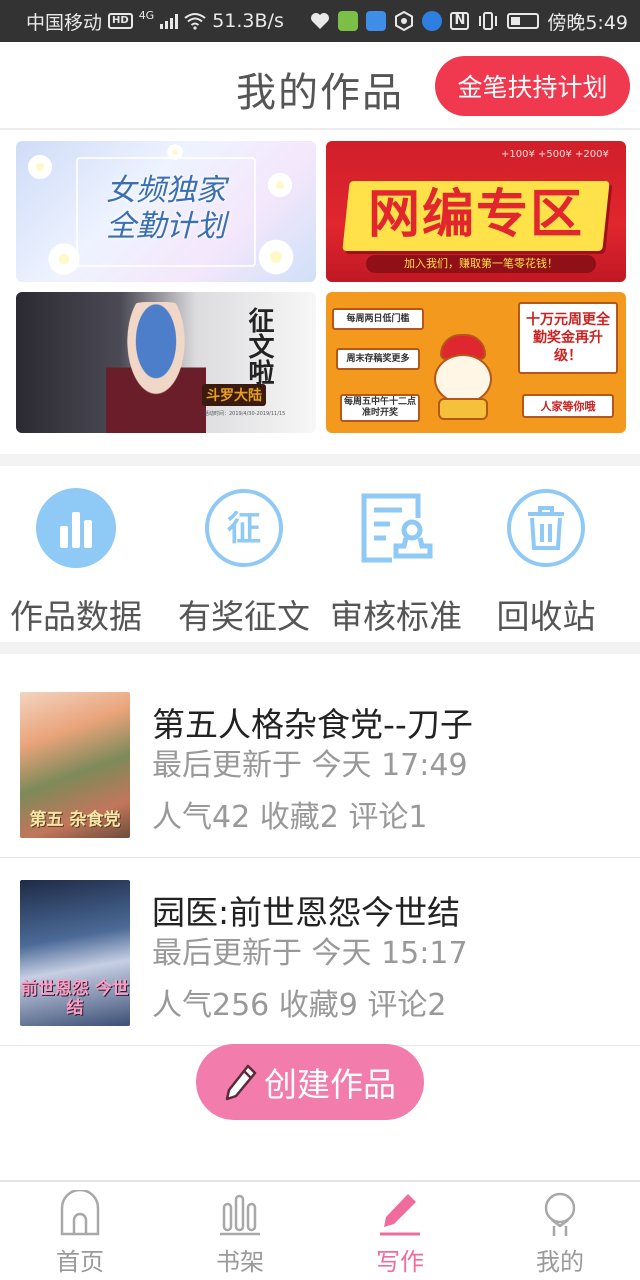 This screenshot has width=640, height=1280. I want to click on tab-bookshelf: 书架, so click(240, 1231).